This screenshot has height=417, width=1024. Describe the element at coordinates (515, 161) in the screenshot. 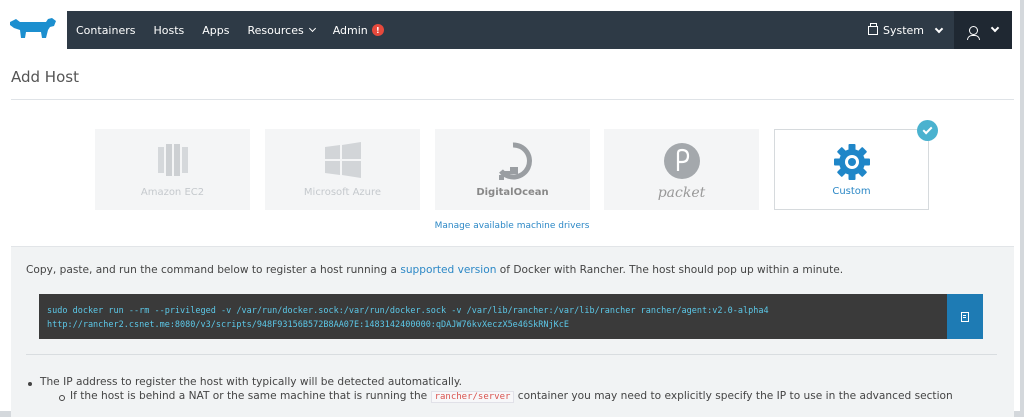

I see `digitalocean-icon` at that location.